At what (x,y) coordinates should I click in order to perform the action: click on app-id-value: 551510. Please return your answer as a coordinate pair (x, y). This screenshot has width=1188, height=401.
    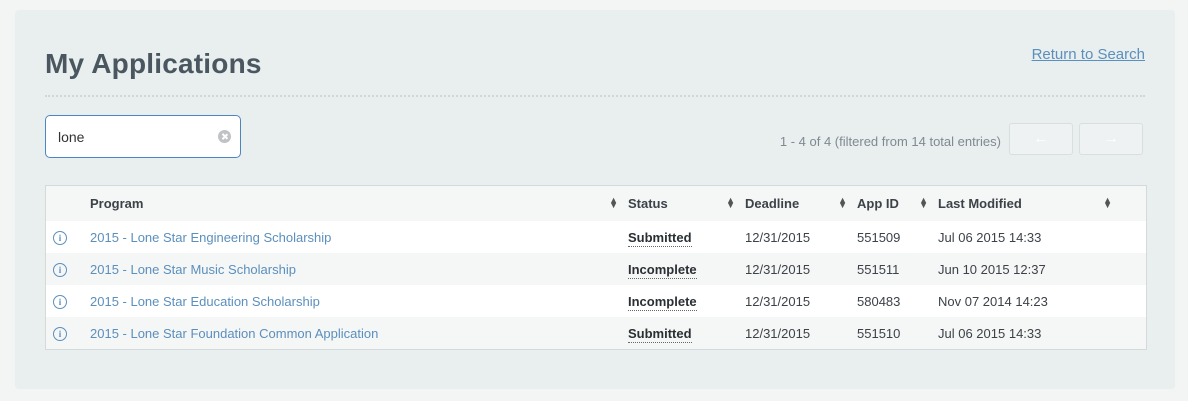
    Looking at the image, I should click on (879, 333).